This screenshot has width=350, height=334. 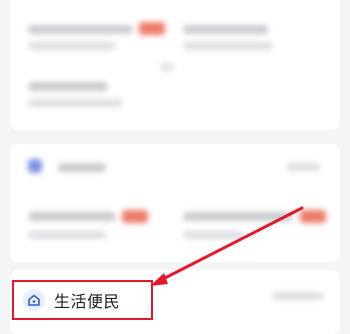 What do you see at coordinates (167, 67) in the screenshot?
I see `blurred-mark` at bounding box center [167, 67].